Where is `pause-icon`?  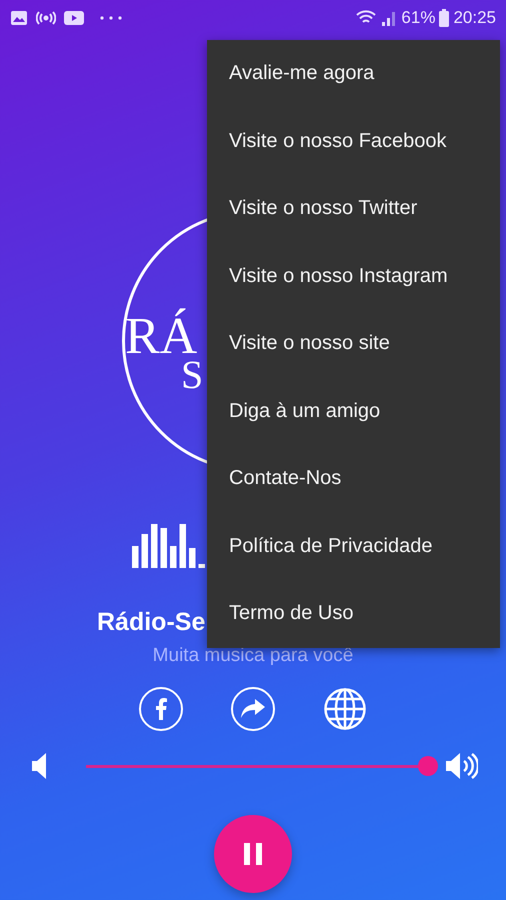
pause-icon is located at coordinates (253, 854).